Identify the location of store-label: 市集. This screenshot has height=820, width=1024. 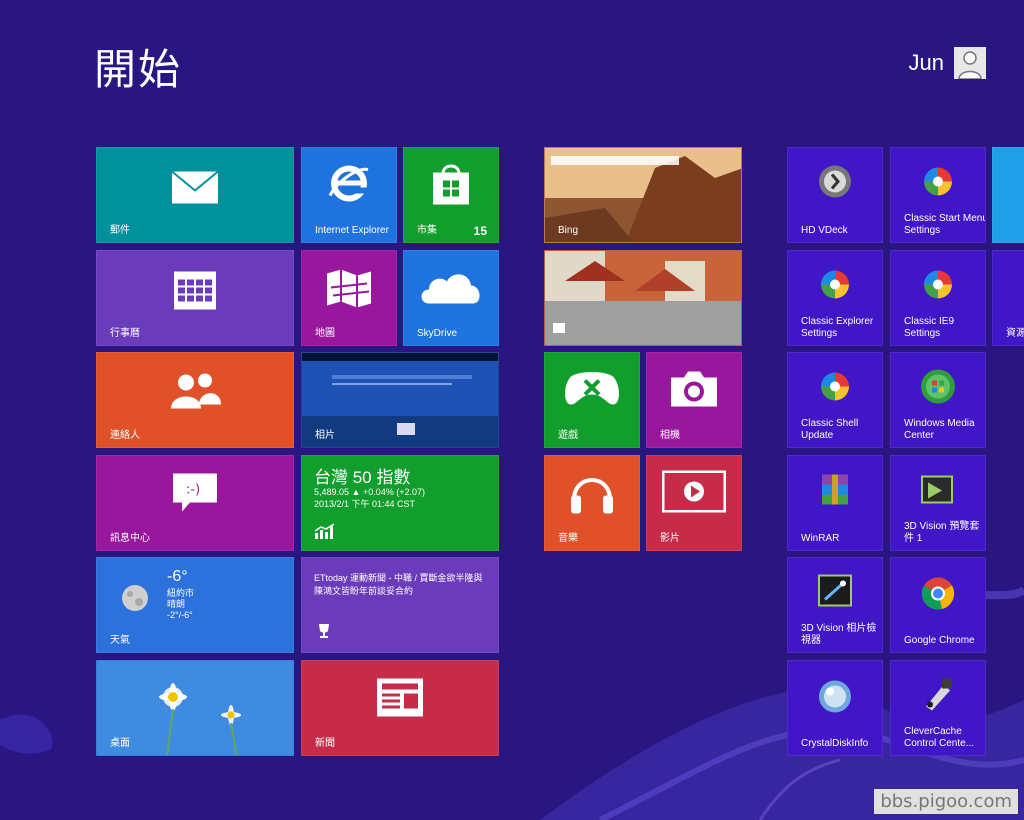
(427, 230).